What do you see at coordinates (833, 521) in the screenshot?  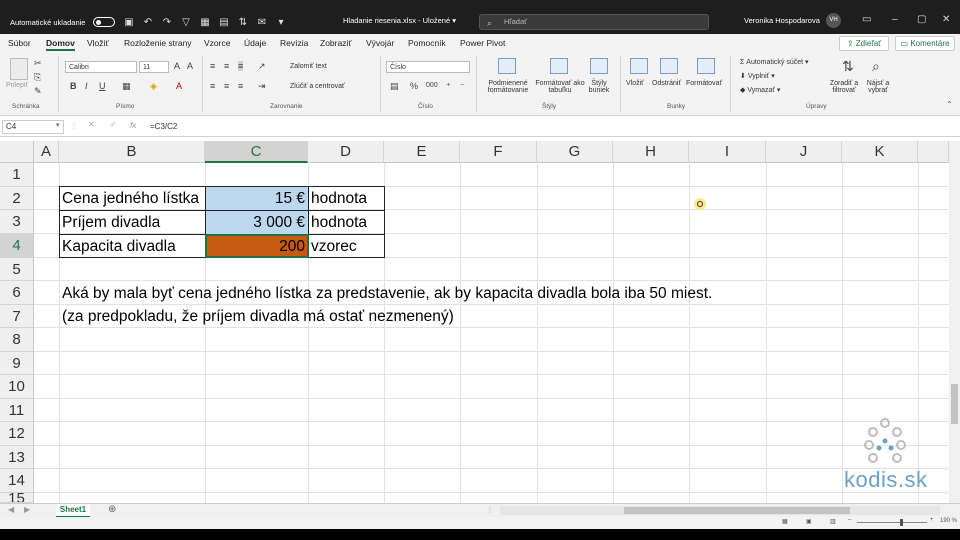 I see `page-break-view-icon: ▥` at bounding box center [833, 521].